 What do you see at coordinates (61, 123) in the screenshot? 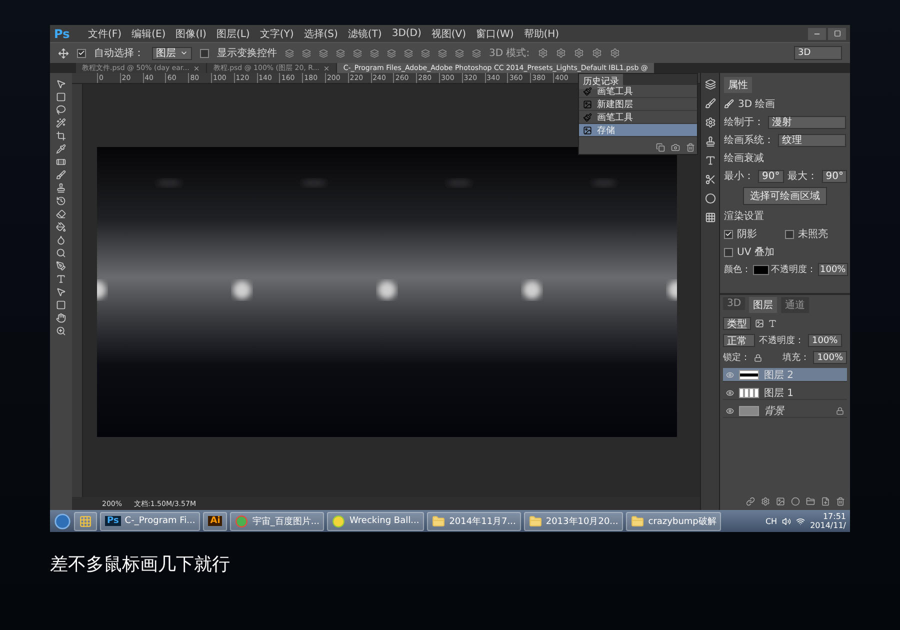
I see `wand-icon` at bounding box center [61, 123].